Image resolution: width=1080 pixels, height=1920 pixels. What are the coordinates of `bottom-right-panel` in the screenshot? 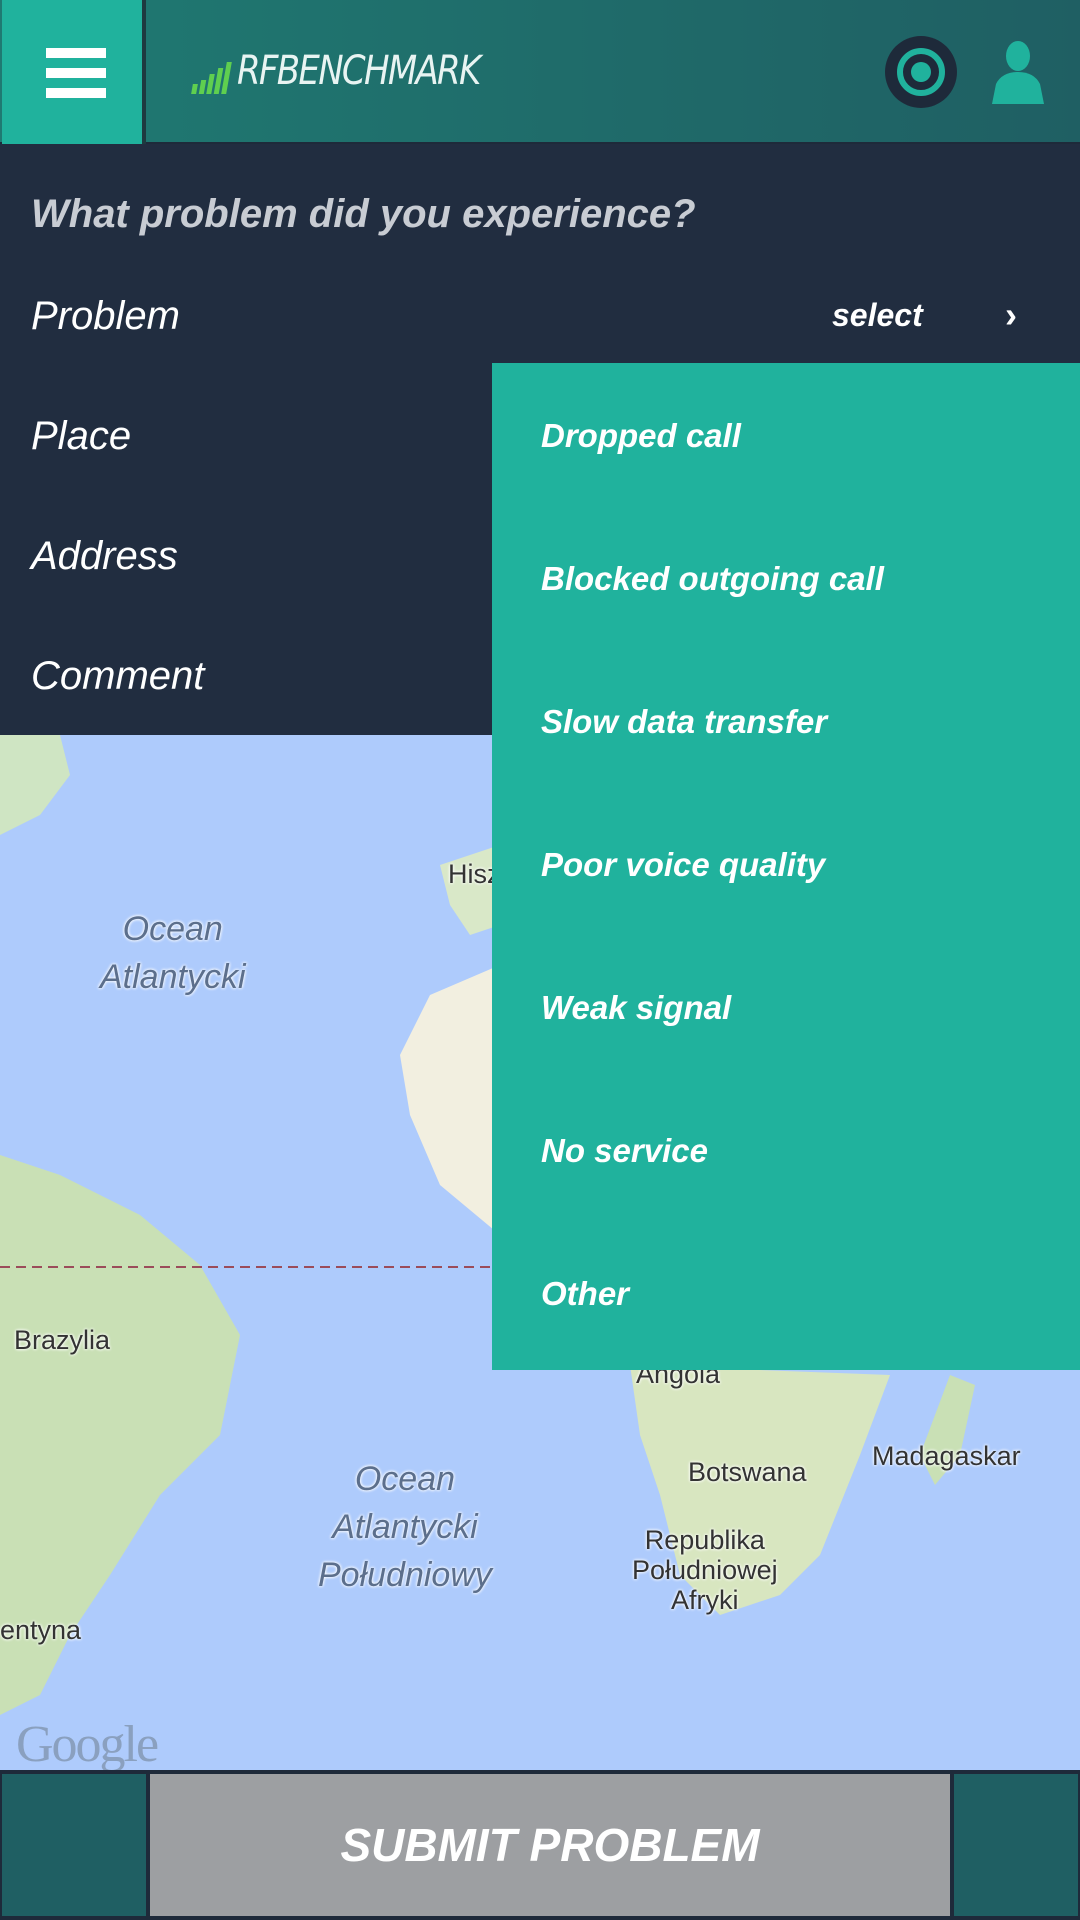 It's located at (1016, 1845).